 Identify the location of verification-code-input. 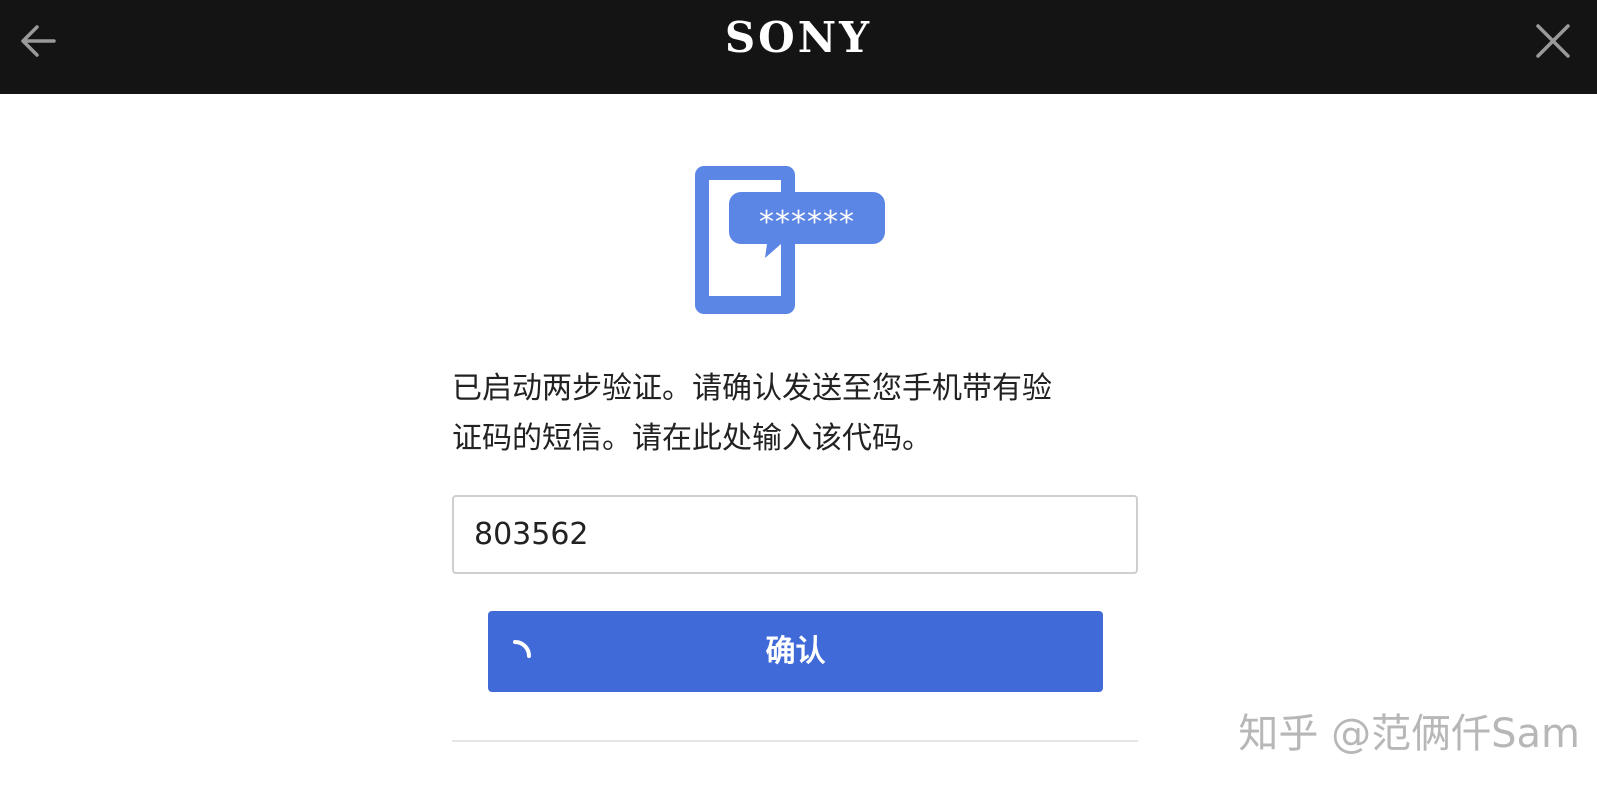
(795, 534).